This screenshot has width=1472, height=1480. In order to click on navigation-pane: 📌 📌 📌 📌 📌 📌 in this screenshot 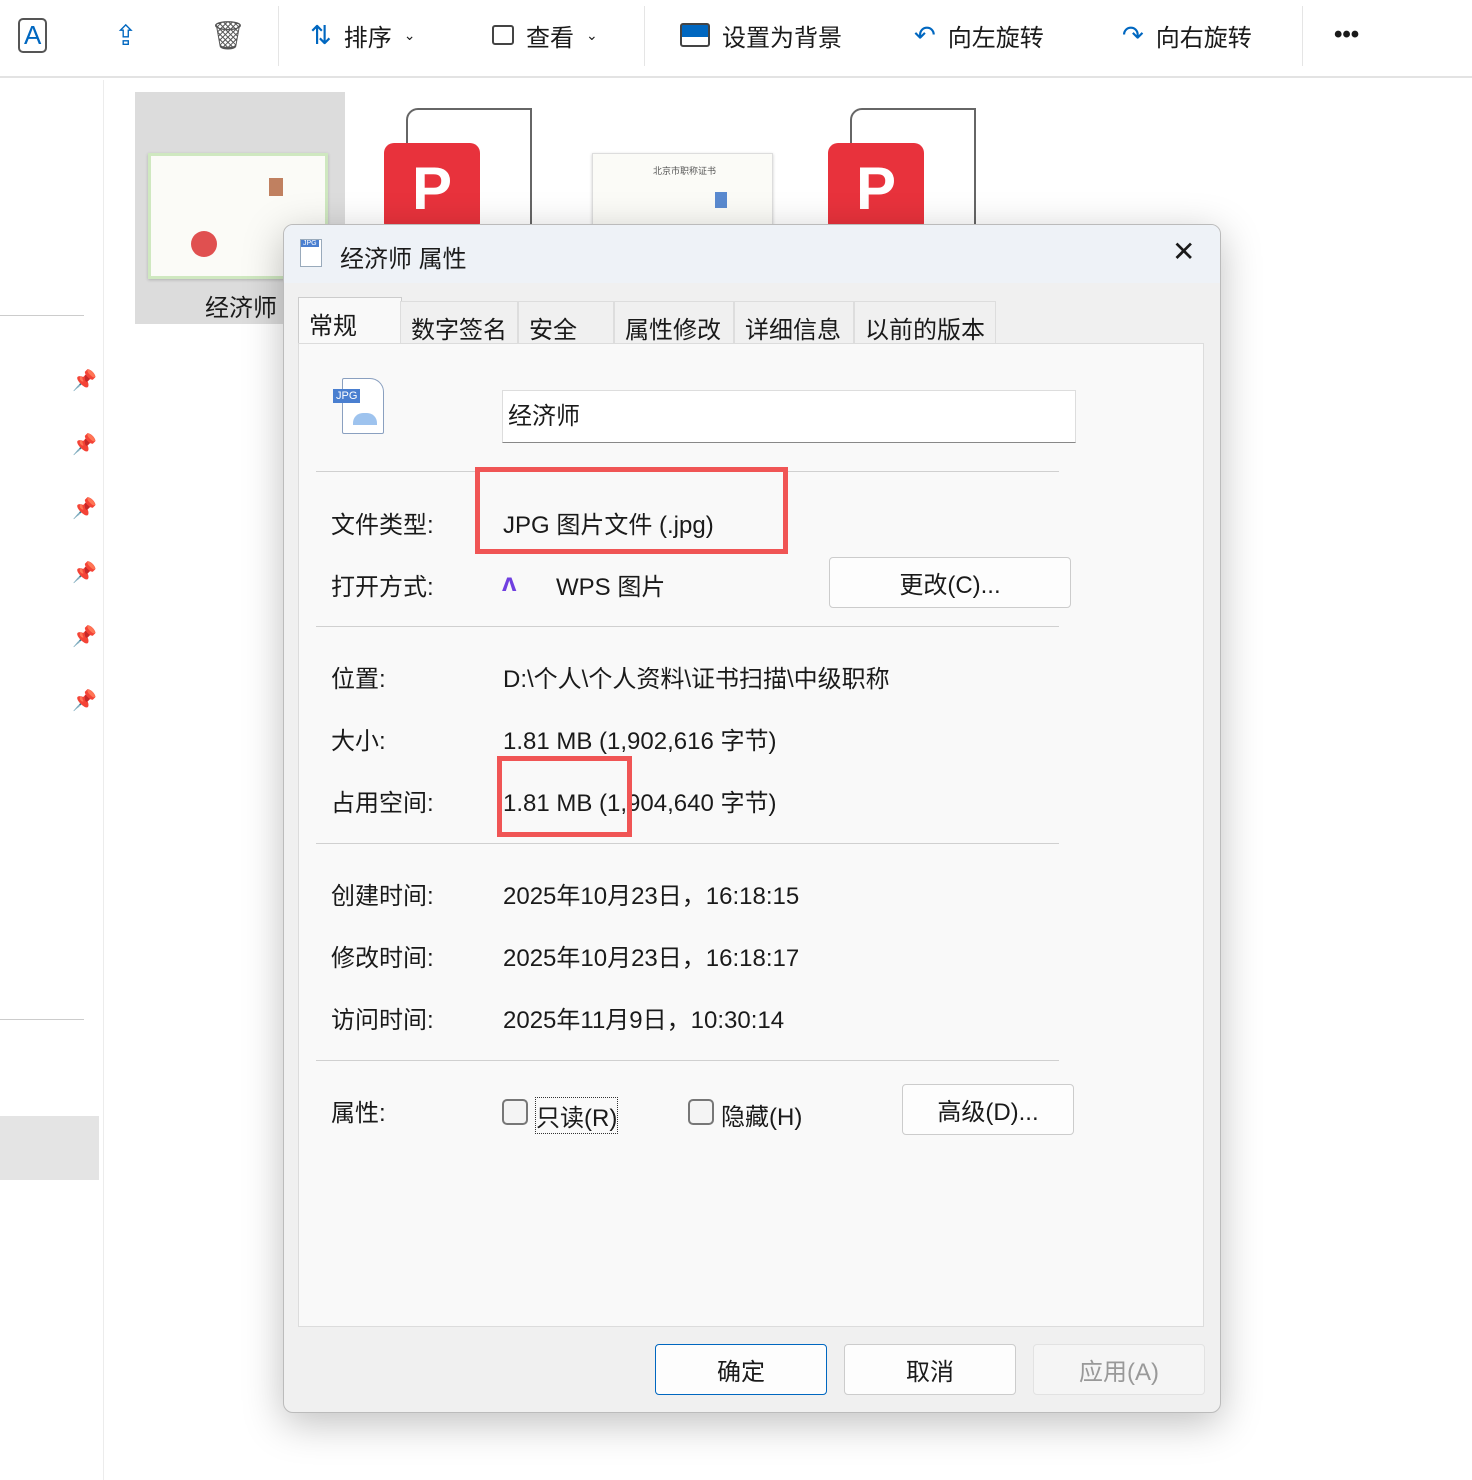, I will do `click(52, 780)`.